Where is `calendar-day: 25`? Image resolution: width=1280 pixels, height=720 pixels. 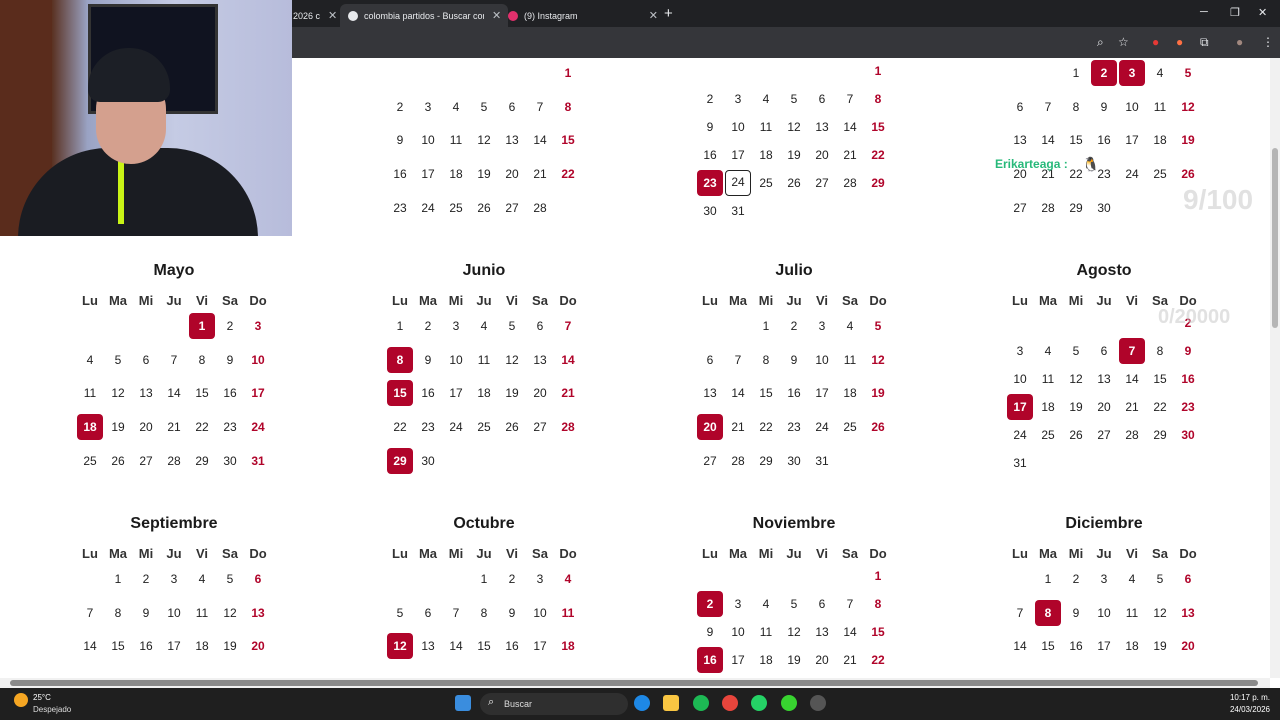
calendar-day: 25 is located at coordinates (1160, 174).